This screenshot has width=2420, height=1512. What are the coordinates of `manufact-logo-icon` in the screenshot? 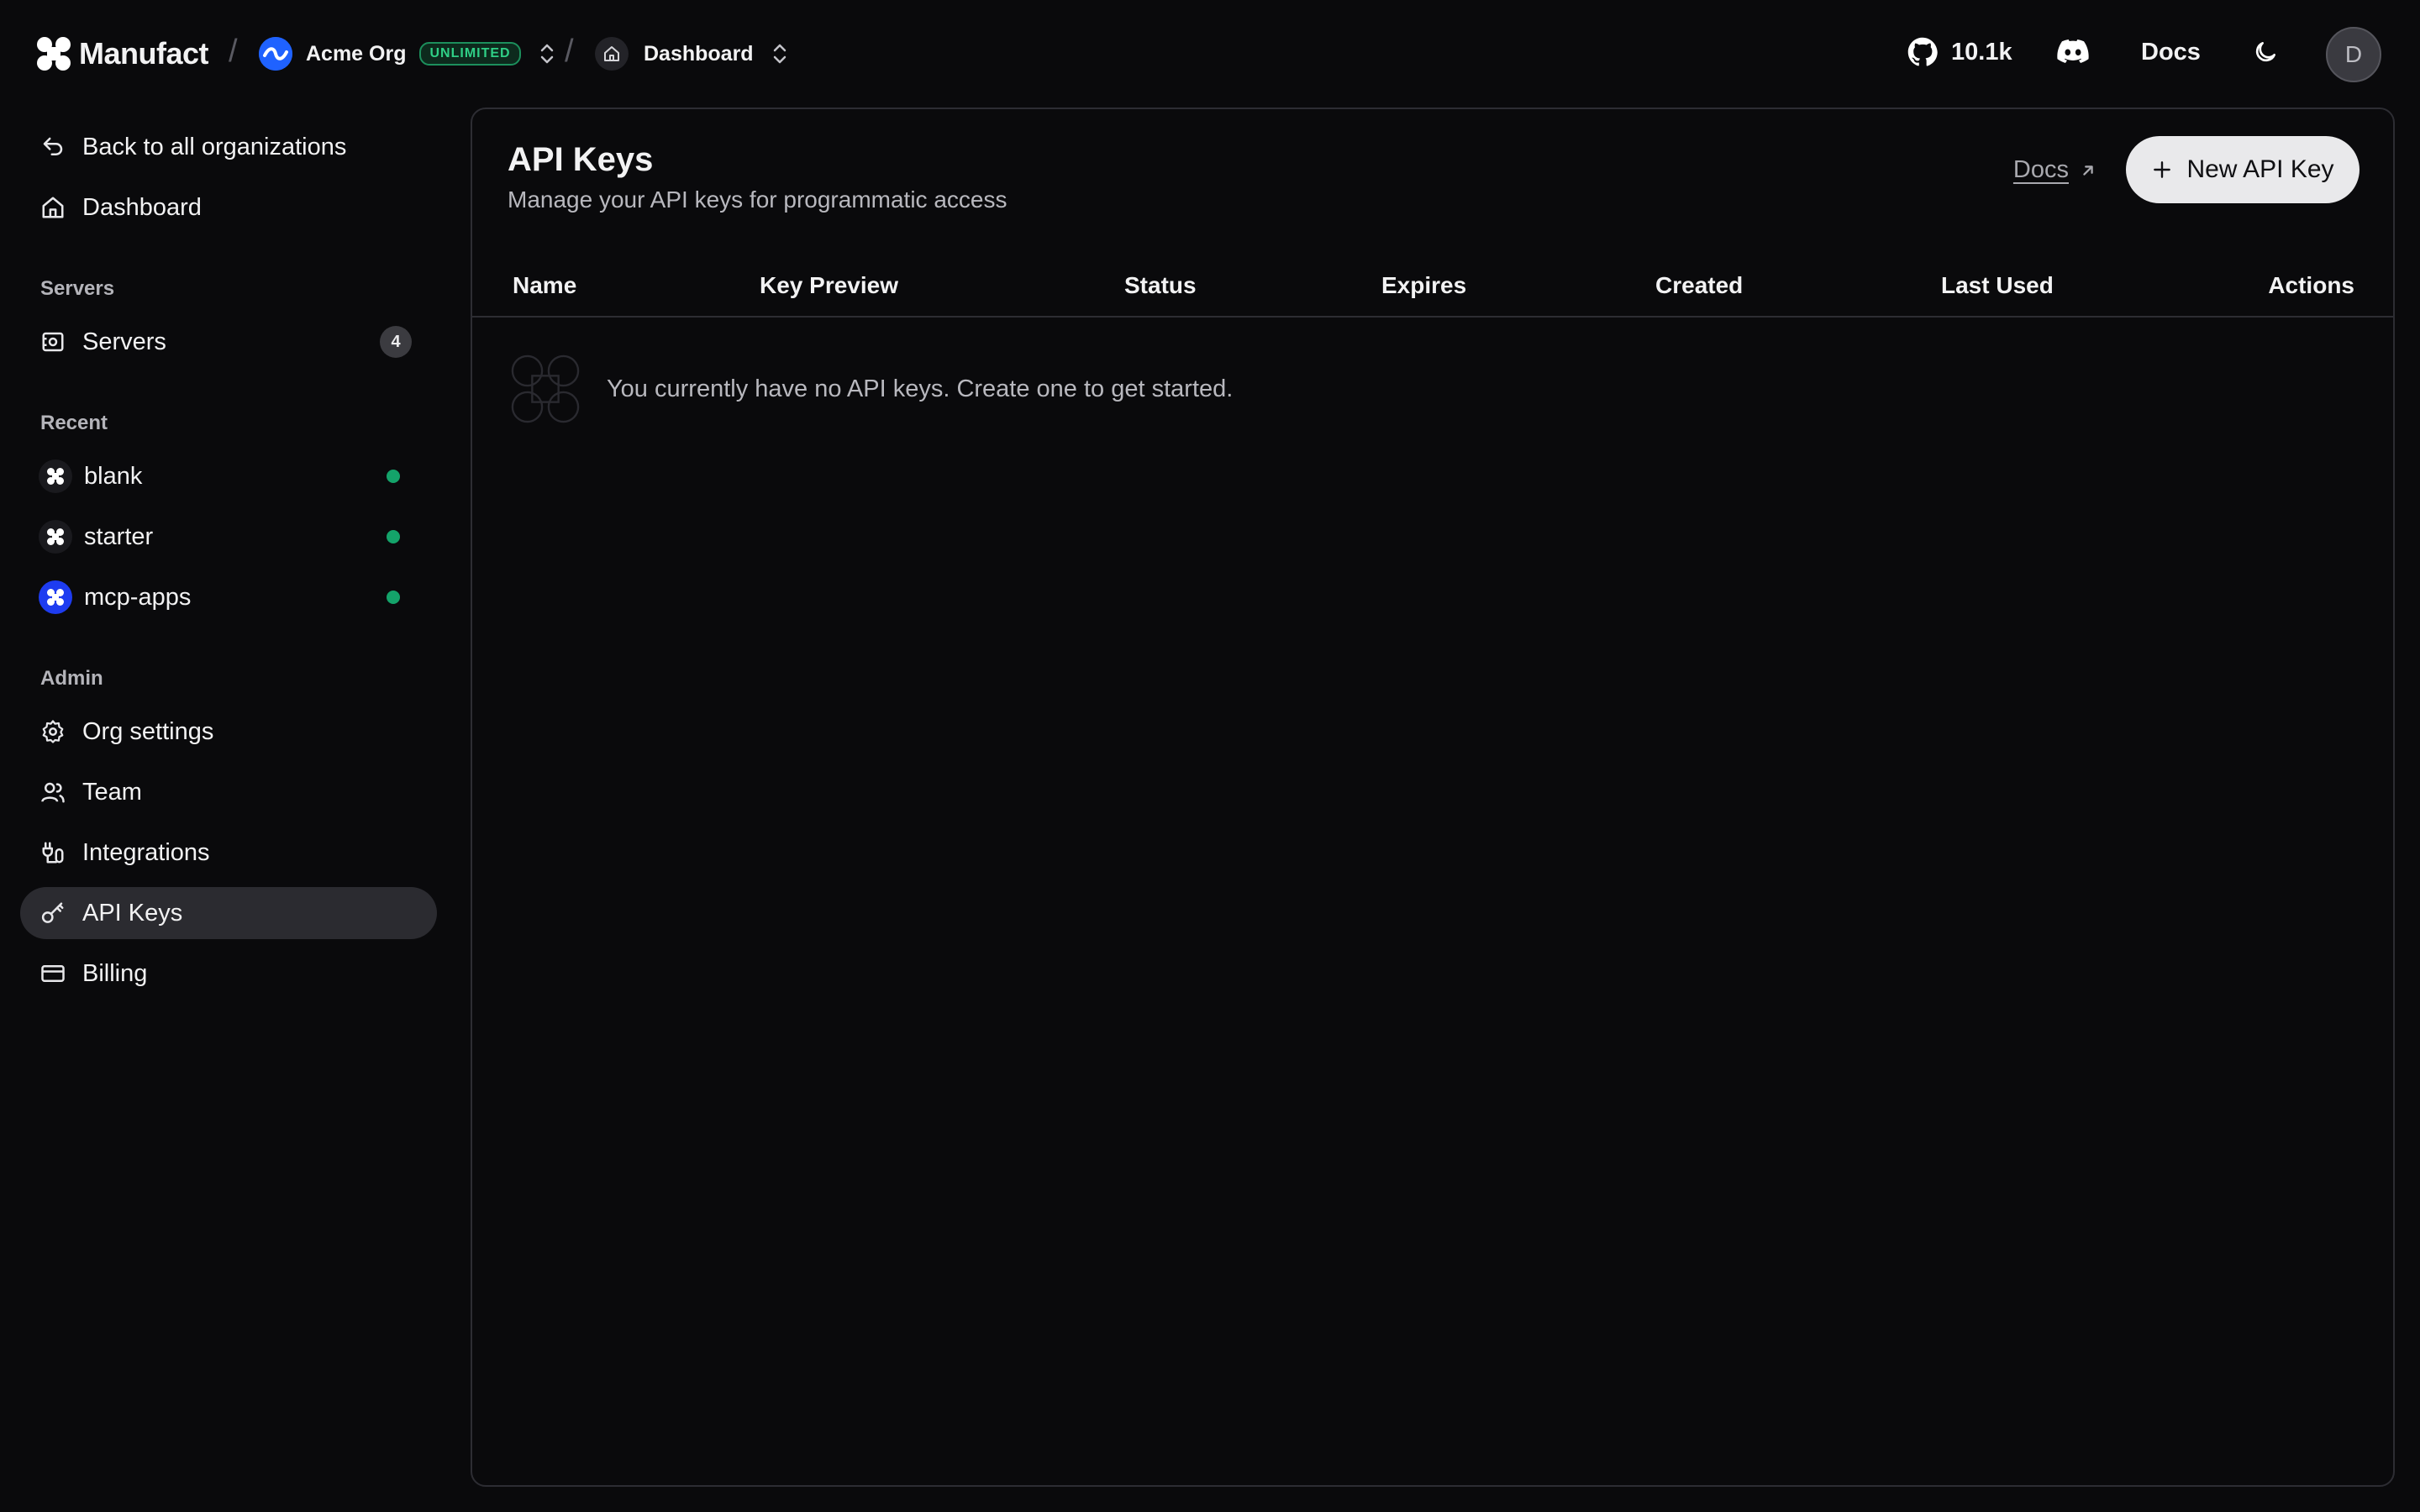 It's located at (53, 53).